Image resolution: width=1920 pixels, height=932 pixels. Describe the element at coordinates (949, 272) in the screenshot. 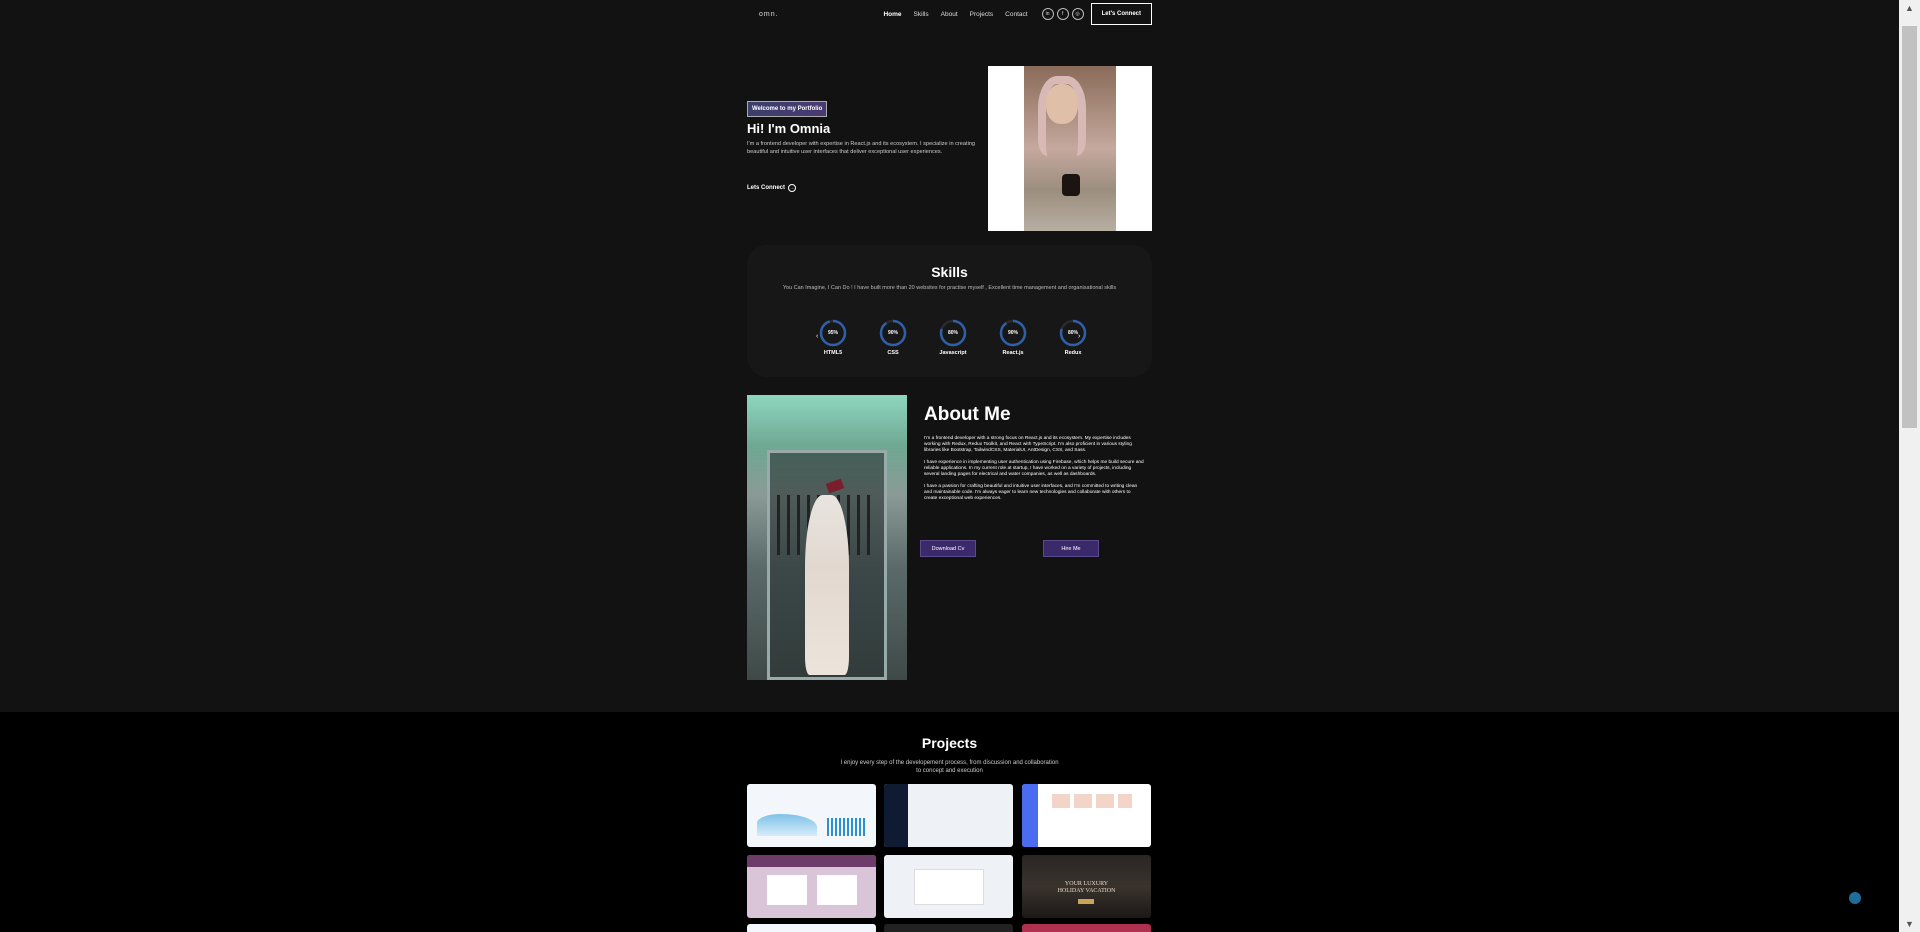

I see `skills-title: Skills` at that location.